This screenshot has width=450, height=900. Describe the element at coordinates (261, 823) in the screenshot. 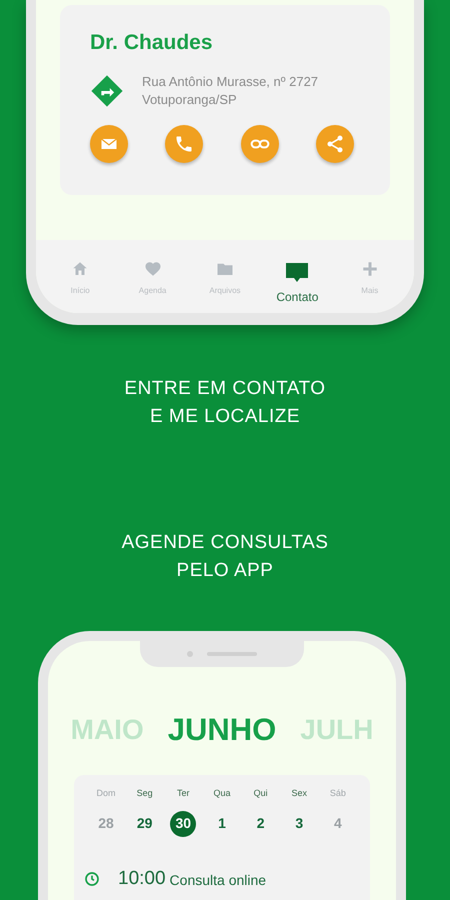

I see `day-number: 2` at that location.